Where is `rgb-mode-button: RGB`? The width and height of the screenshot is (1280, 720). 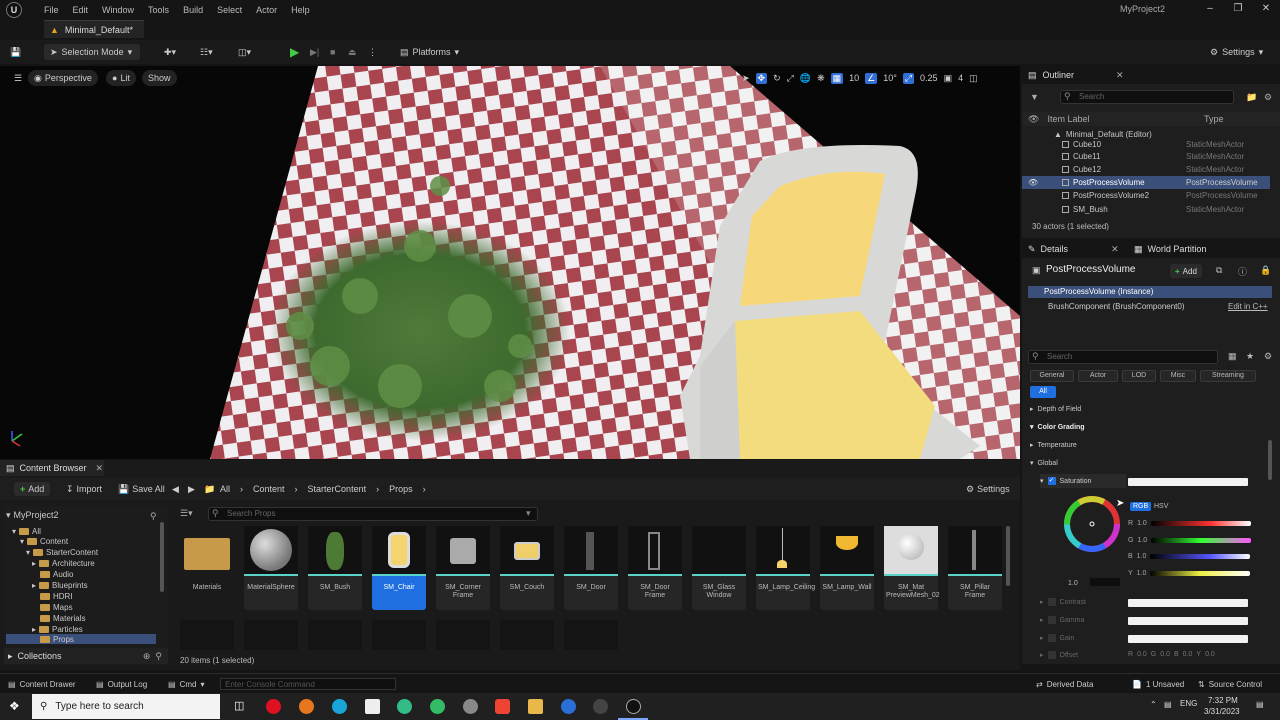
rgb-mode-button: RGB is located at coordinates (1141, 506).